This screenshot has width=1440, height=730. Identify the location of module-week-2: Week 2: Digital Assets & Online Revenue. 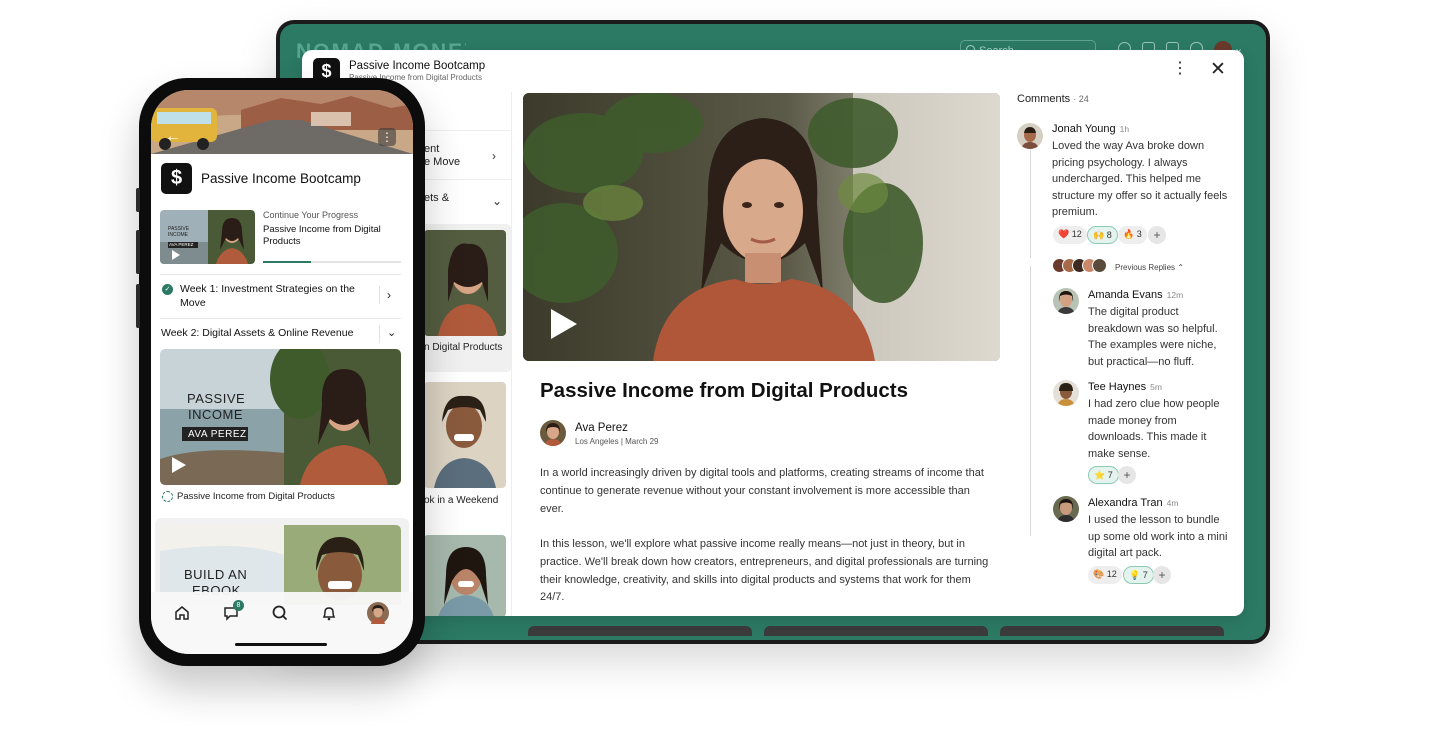
(257, 333).